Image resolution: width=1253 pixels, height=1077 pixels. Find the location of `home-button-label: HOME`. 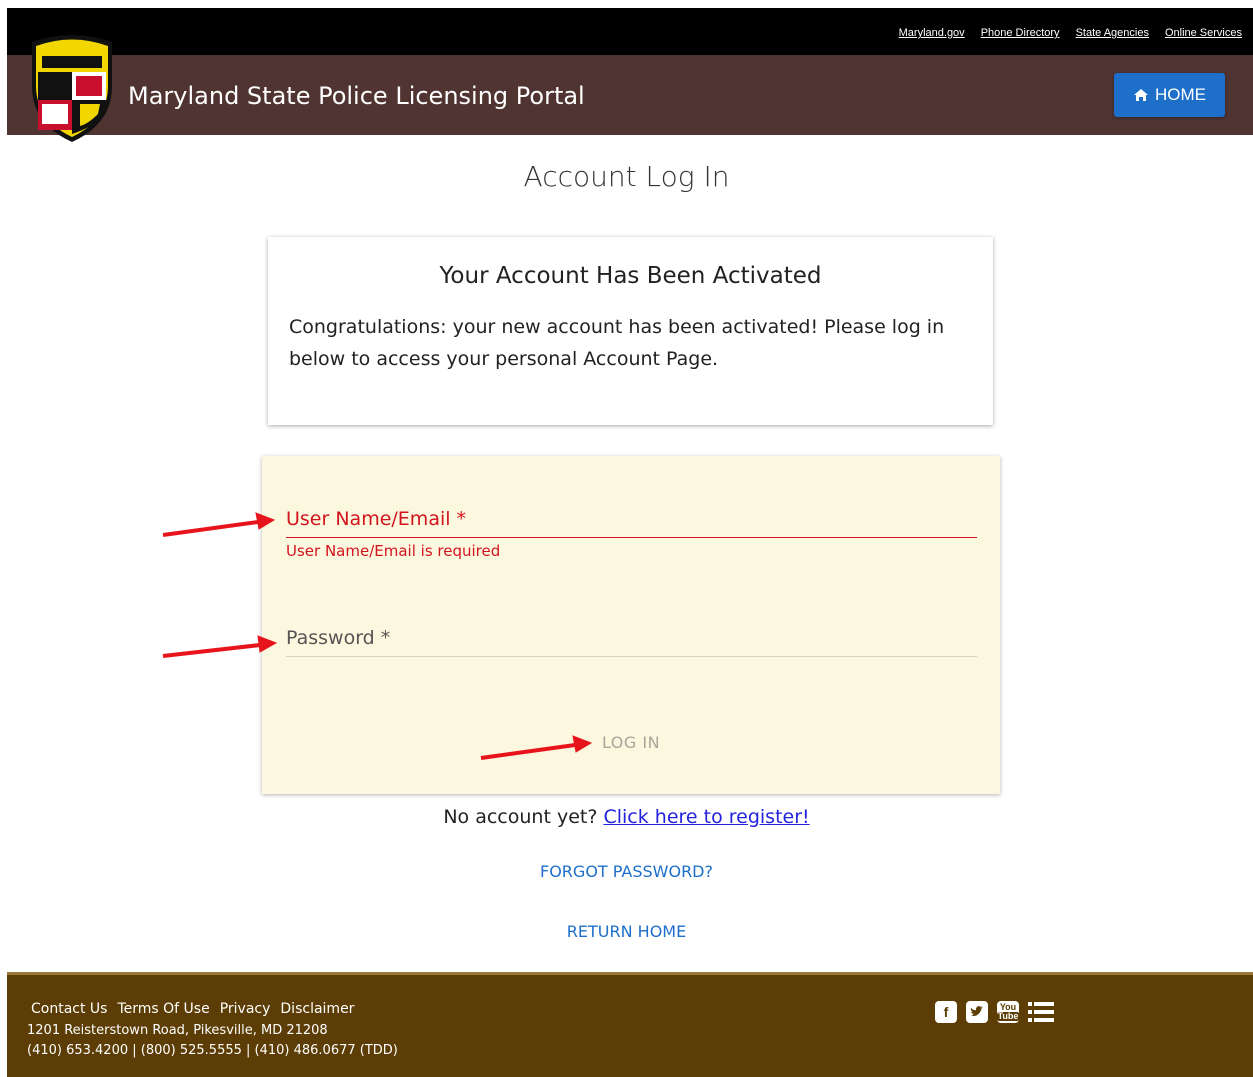

home-button-label: HOME is located at coordinates (1180, 94).